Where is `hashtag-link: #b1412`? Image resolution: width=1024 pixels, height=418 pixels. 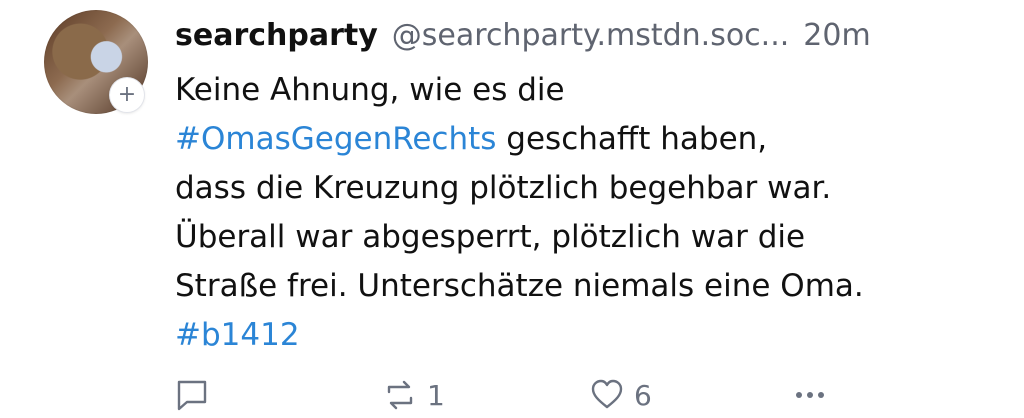 hashtag-link: #b1412 is located at coordinates (237, 335).